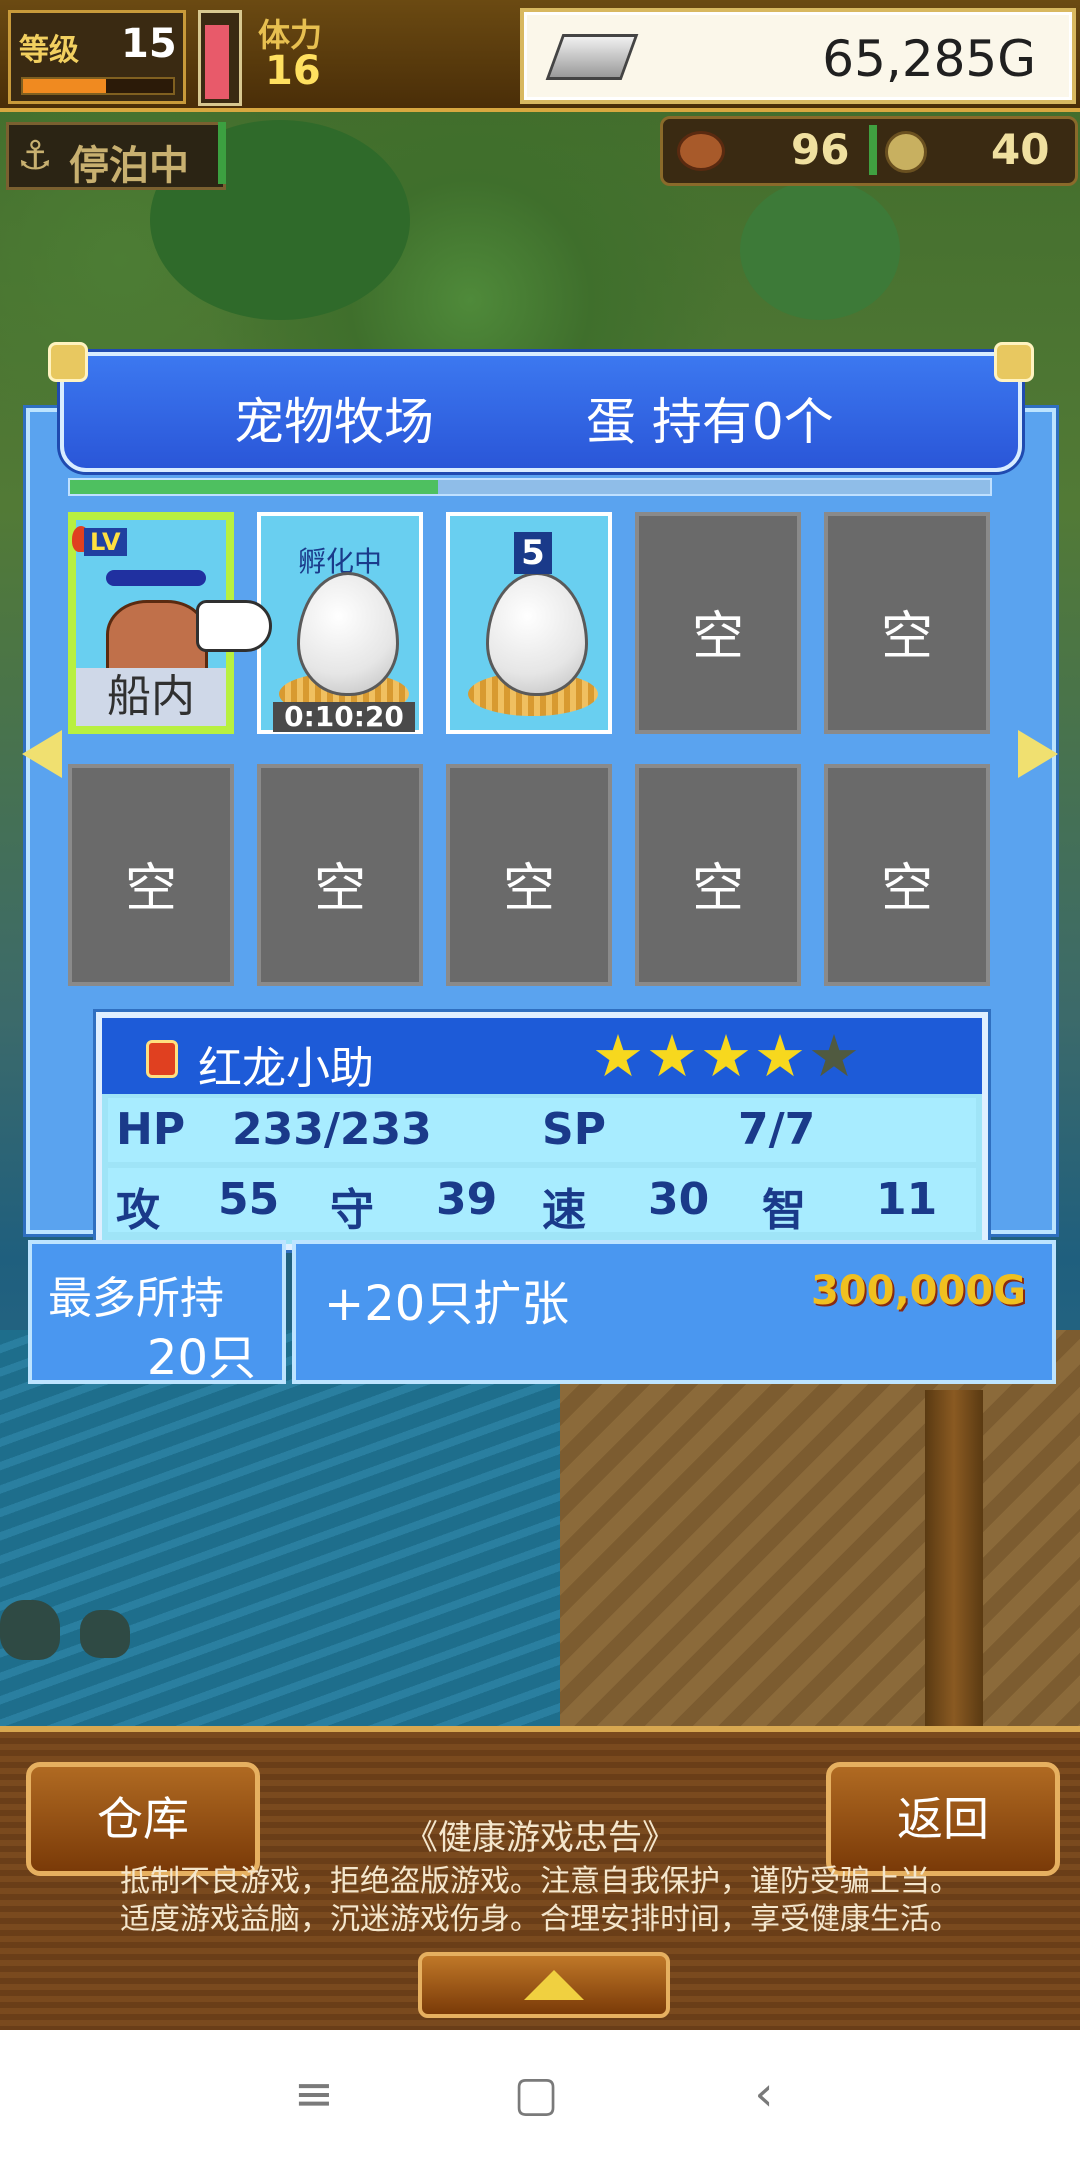 Image resolution: width=1080 pixels, height=2158 pixels. What do you see at coordinates (873, 150) in the screenshot?
I see `resource-divider` at bounding box center [873, 150].